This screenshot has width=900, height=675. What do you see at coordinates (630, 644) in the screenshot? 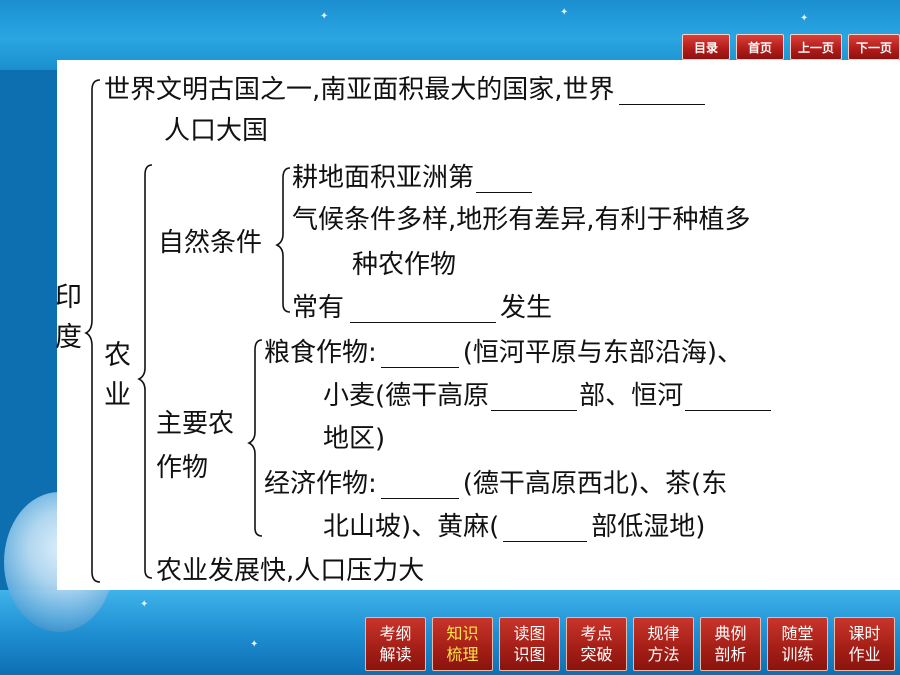
I see `section-tabs: 考纲解读 知识梳理 读图识图 考点突破 规律方法 典例剖析 随堂训练 课时作业` at bounding box center [630, 644].